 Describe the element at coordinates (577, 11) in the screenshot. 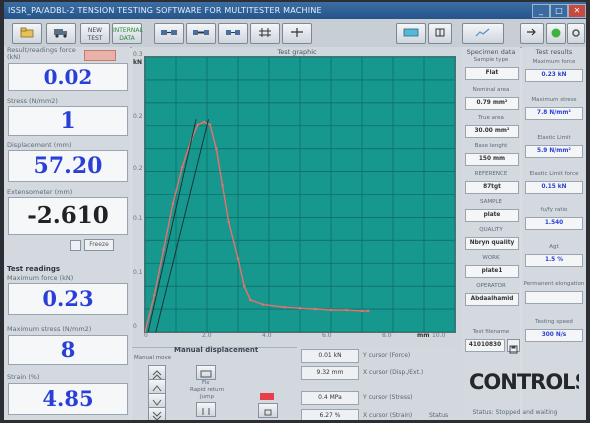

I see `close-button: ✕` at that location.